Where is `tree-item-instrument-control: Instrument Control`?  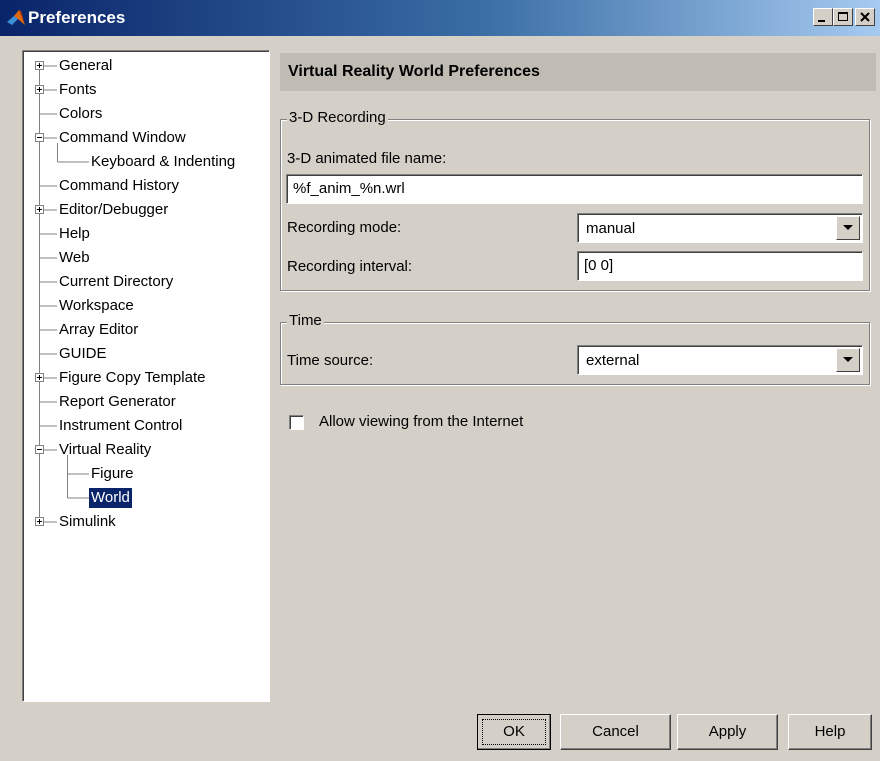
tree-item-instrument-control: Instrument Control is located at coordinates (120, 426).